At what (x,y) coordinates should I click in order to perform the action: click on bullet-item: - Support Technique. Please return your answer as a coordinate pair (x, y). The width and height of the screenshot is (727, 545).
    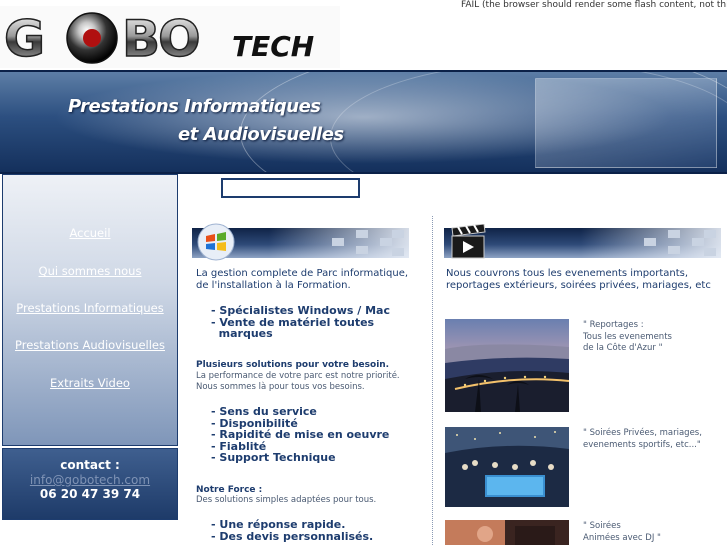
    Looking at the image, I should click on (273, 457).